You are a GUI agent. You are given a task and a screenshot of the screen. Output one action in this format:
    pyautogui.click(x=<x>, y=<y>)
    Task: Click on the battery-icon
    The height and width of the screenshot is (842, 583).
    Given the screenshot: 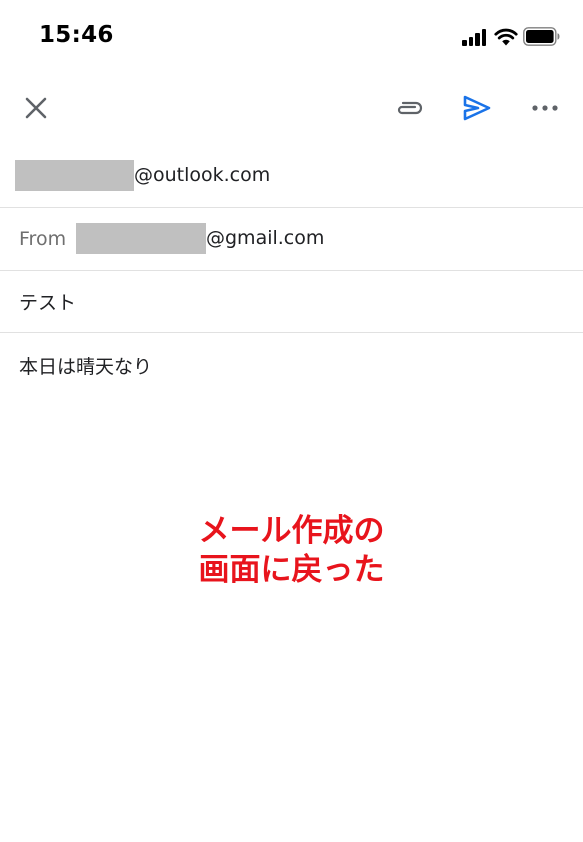 What is the action you would take?
    pyautogui.click(x=541, y=36)
    